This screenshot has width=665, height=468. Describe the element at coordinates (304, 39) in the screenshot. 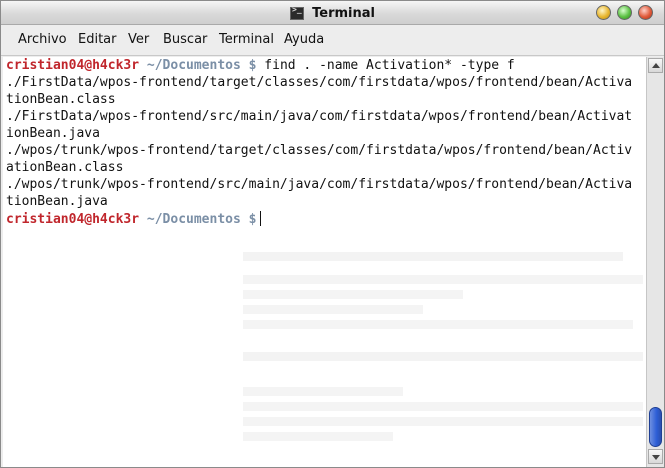

I see `menu-ayuda: Ayuda` at that location.